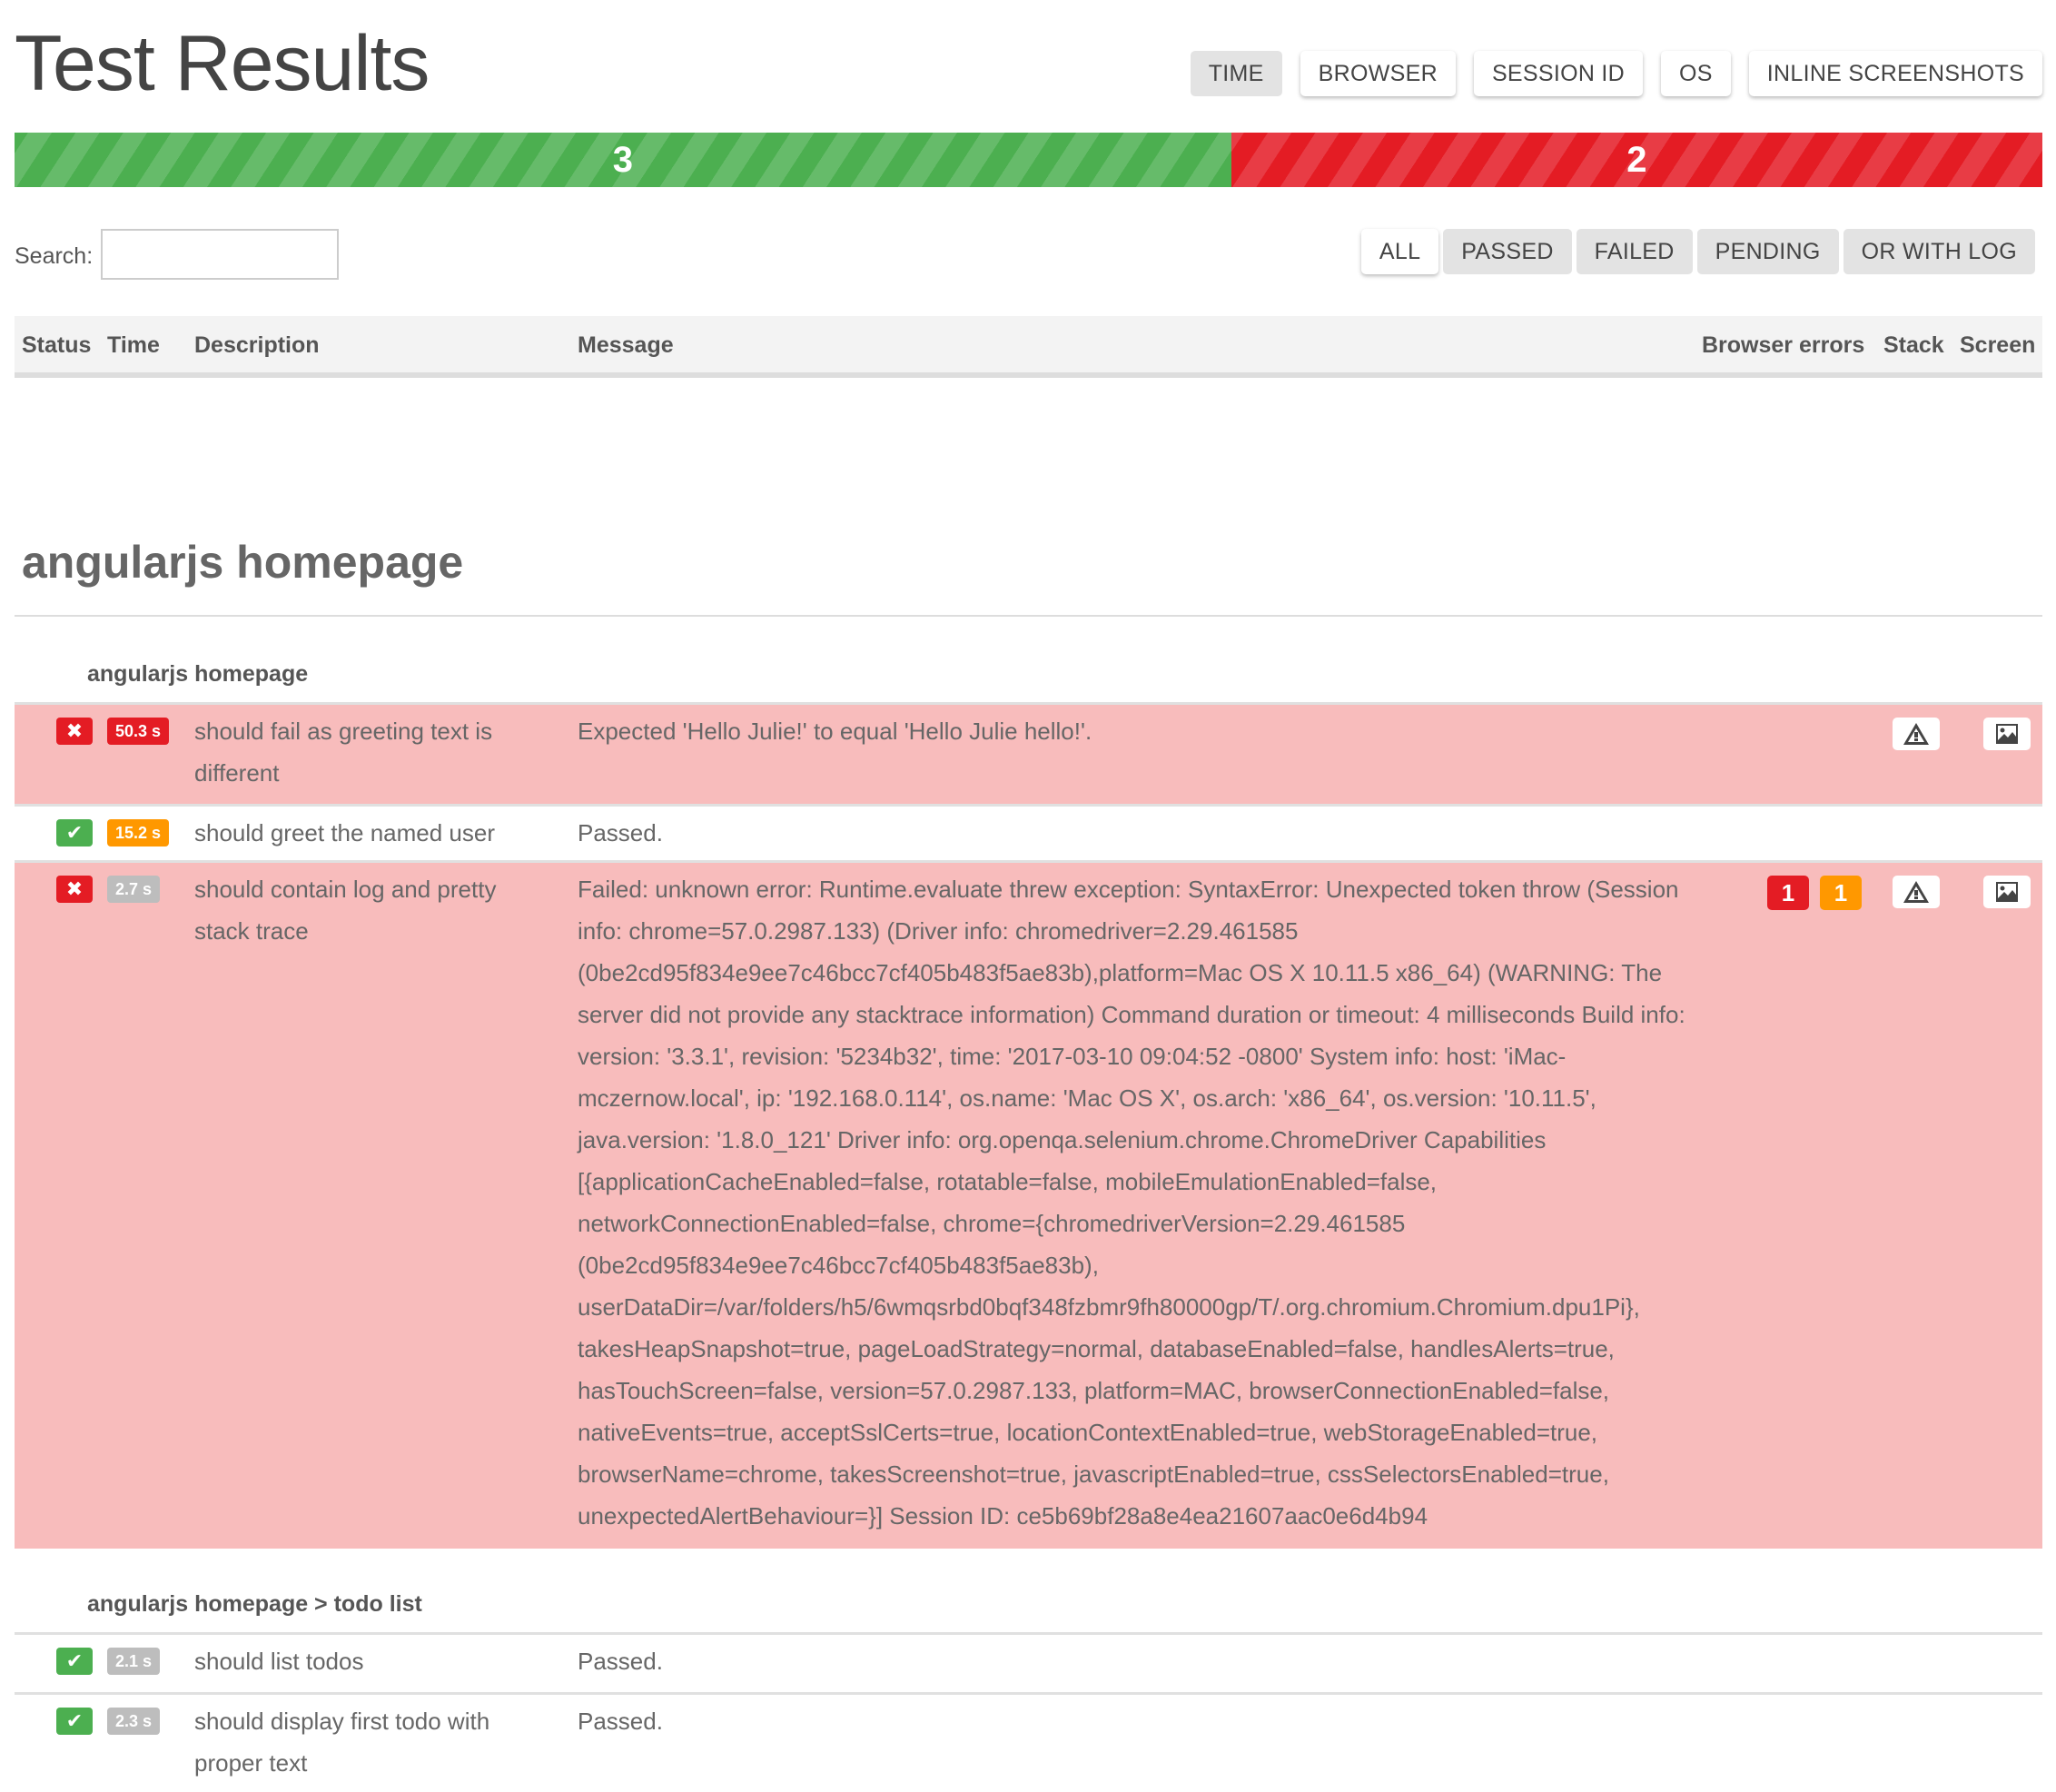  I want to click on status-filter-bar: ALL PASSED FAILED PENDING OR WITH LOG, so click(1698, 251).